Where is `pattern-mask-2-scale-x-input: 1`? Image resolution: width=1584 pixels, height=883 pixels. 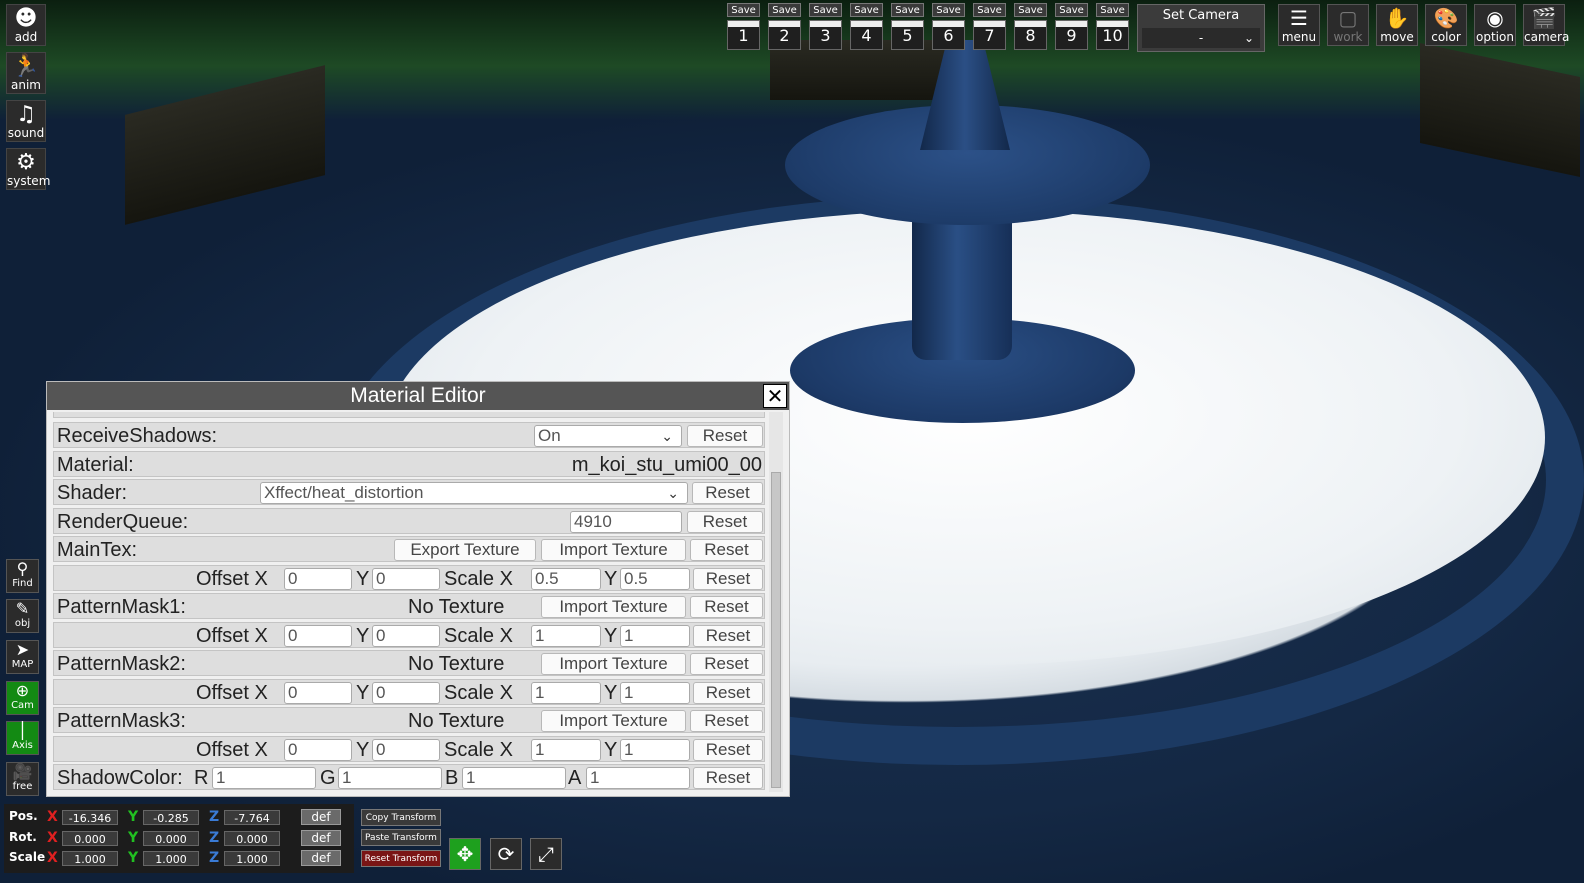 pattern-mask-2-scale-x-input: 1 is located at coordinates (566, 693).